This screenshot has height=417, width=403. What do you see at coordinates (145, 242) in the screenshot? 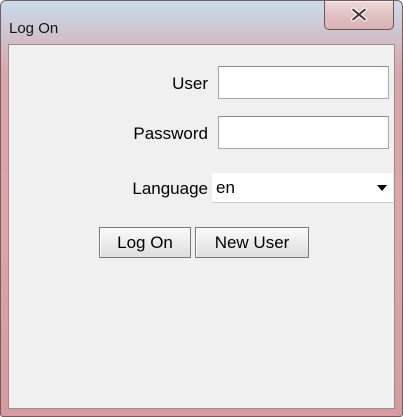
I see `log-on-button: Log On` at bounding box center [145, 242].